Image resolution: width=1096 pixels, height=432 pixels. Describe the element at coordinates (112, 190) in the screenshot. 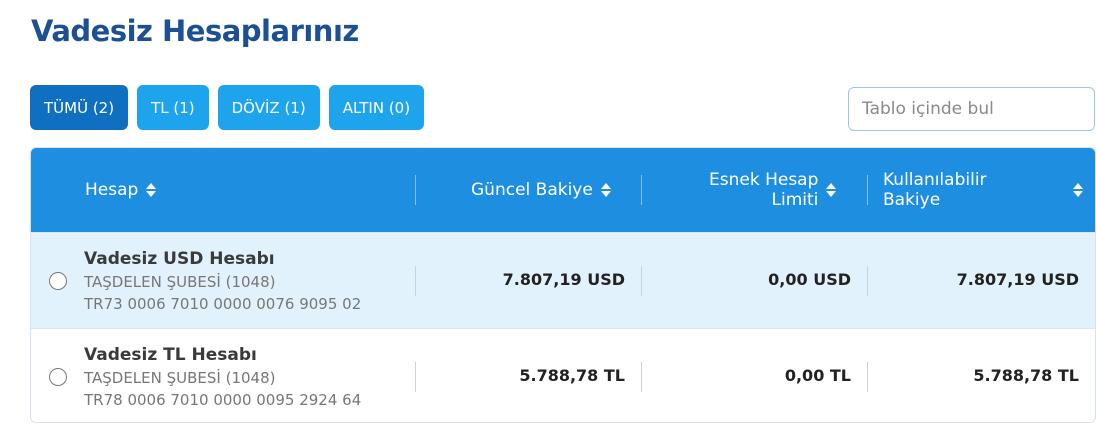

I see `column-label-account: Hesap` at that location.